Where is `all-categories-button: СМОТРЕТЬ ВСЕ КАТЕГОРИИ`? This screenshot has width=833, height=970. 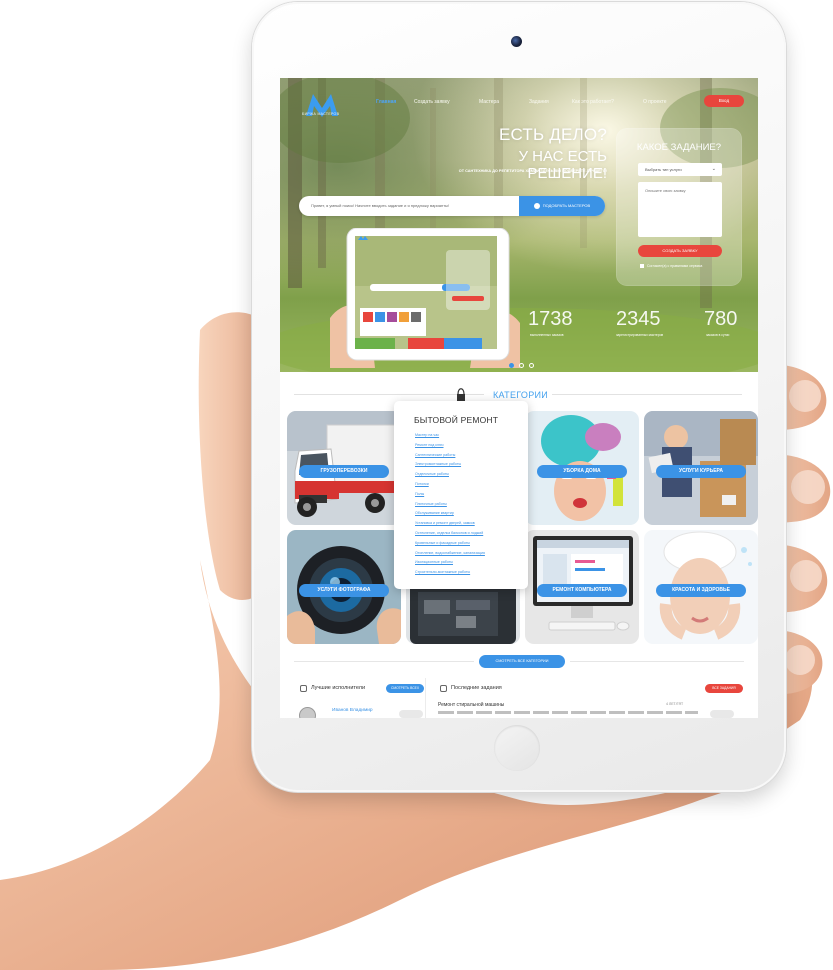 all-categories-button: СМОТРЕТЬ ВСЕ КАТЕГОРИИ is located at coordinates (522, 661).